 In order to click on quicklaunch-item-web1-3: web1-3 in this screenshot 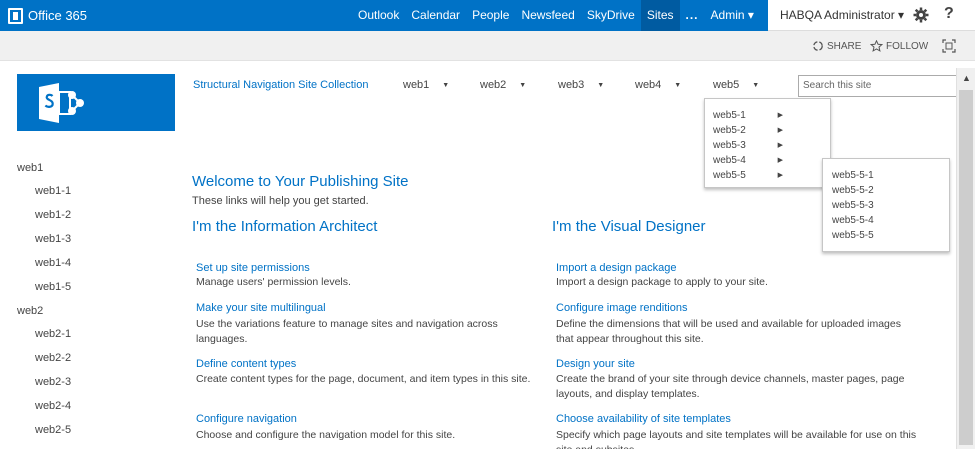, I will do `click(53, 239)`.